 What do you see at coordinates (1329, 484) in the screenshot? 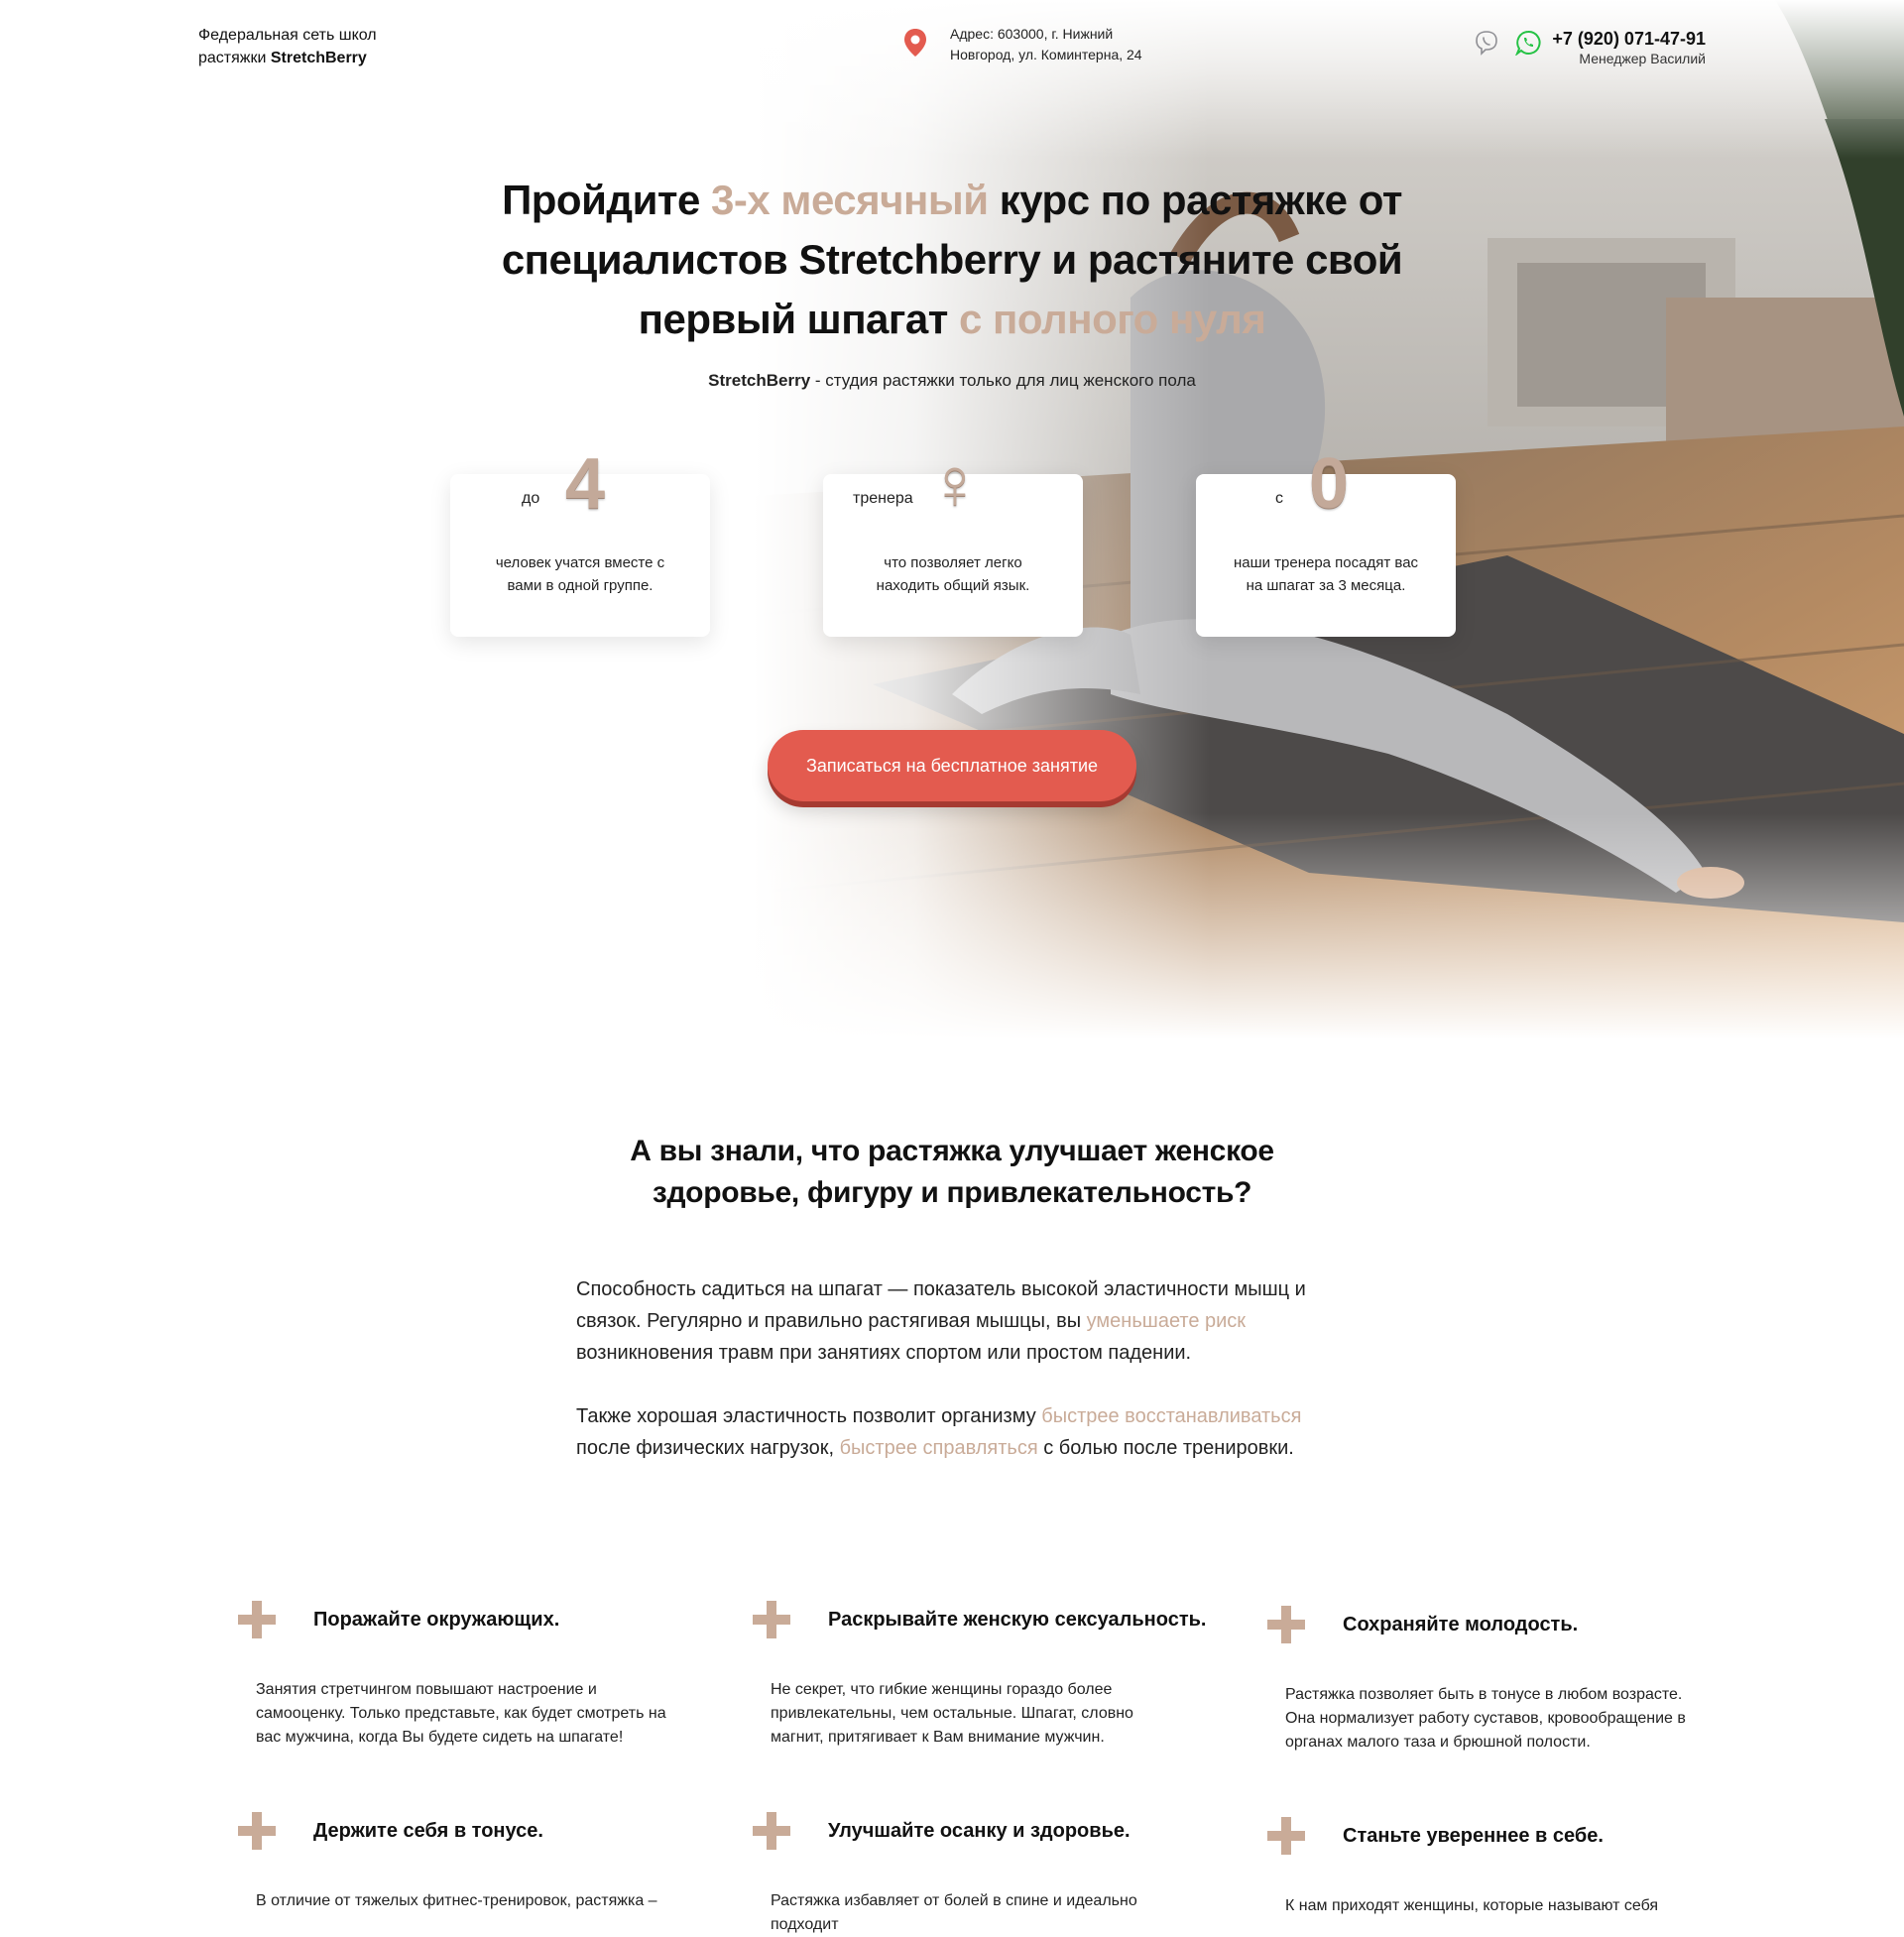
I see `stat-number: 0` at bounding box center [1329, 484].